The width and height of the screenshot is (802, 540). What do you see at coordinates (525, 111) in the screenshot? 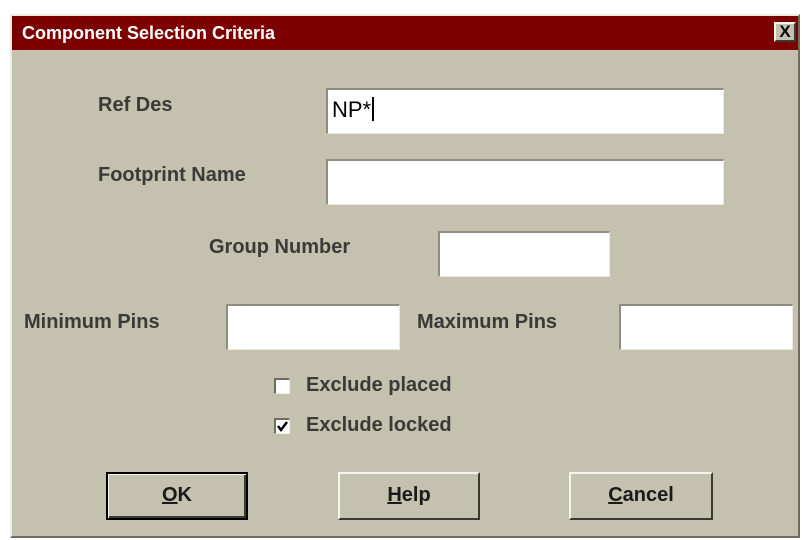
I see `ref-des-input: NP*` at bounding box center [525, 111].